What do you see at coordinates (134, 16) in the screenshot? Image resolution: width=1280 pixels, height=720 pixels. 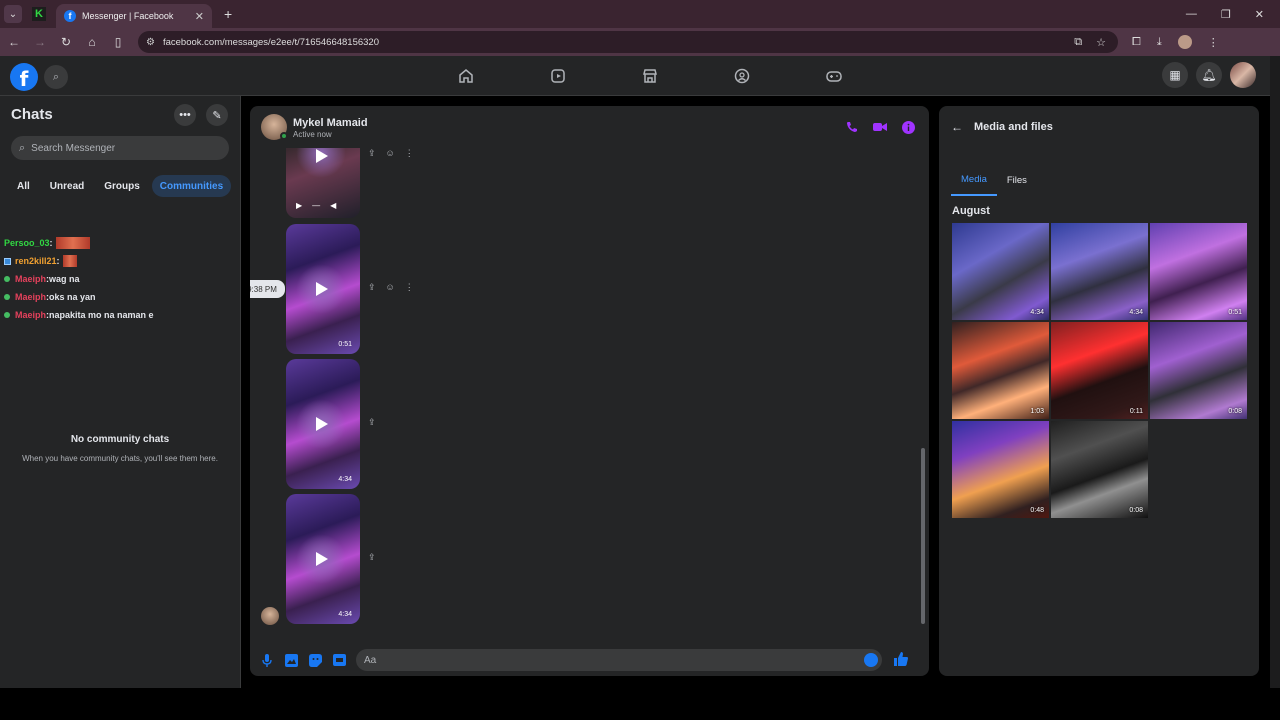 I see `browser-tab-messenger: f Messenger | Facebook ✕` at bounding box center [134, 16].